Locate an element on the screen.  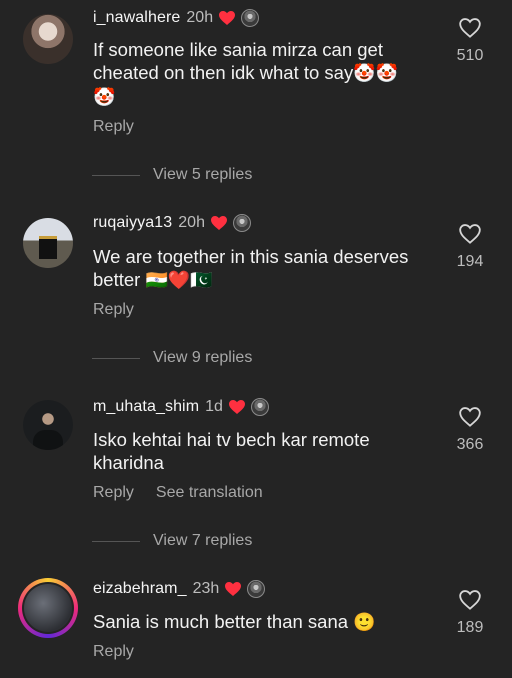
username: ruqaiyya13 is located at coordinates (132, 223).